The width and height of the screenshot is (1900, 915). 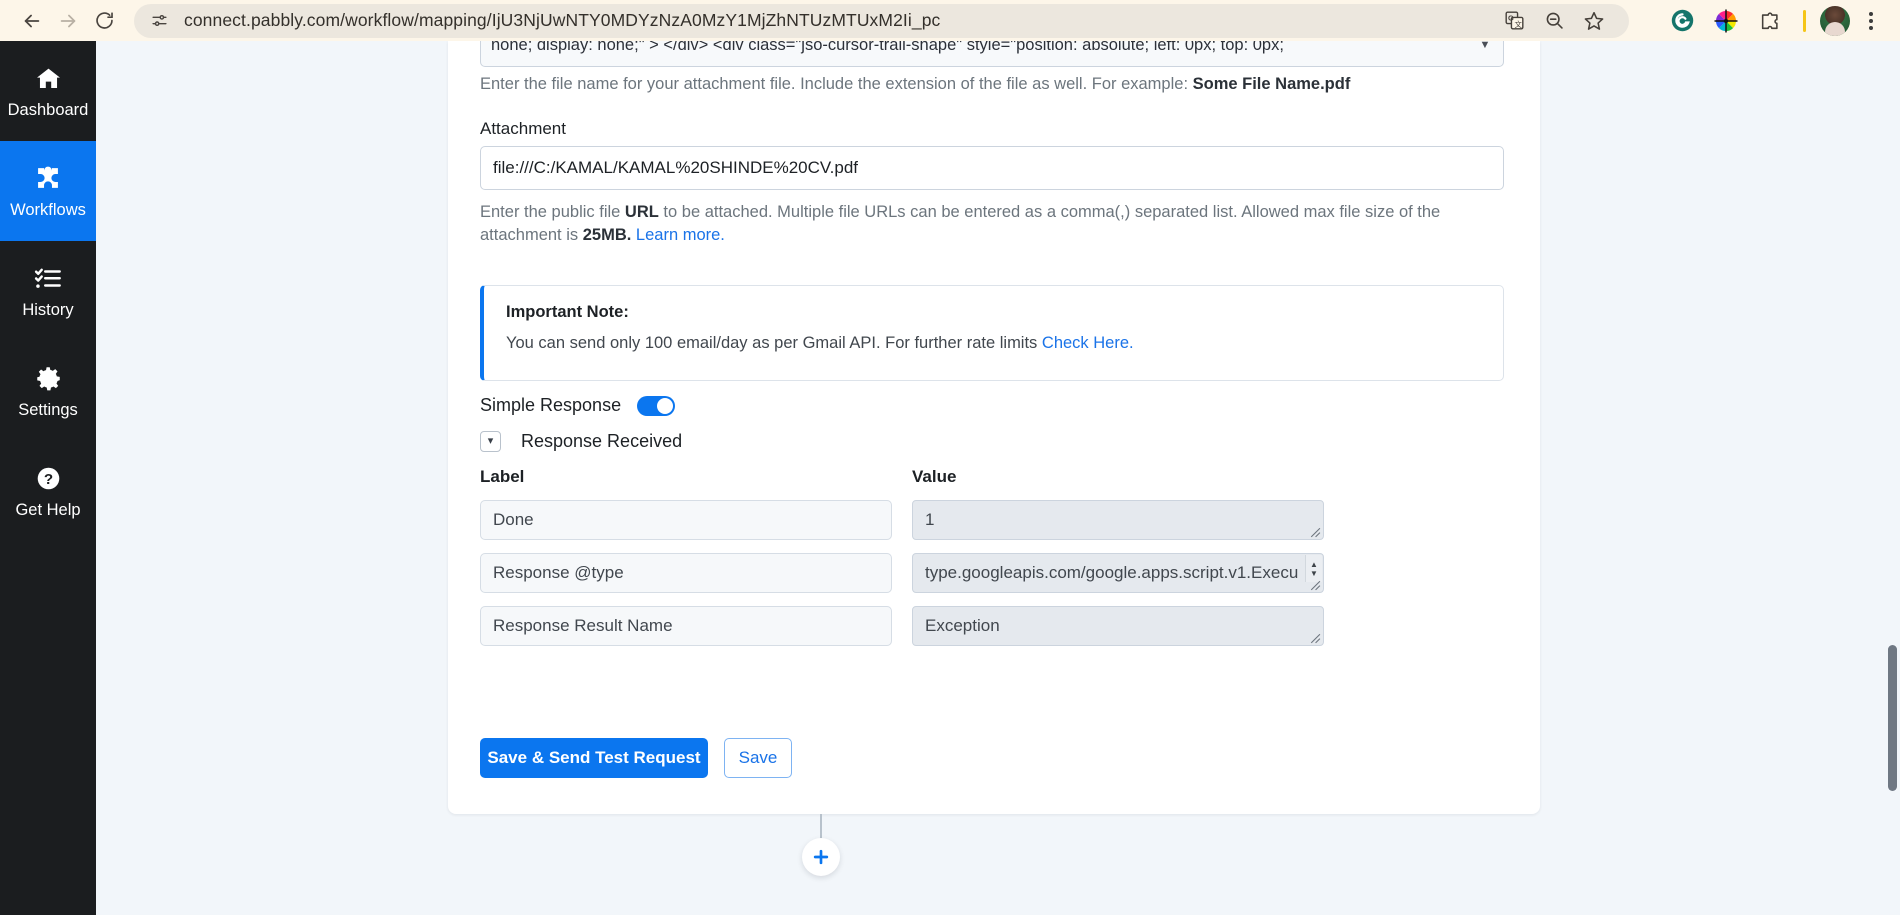 I want to click on sidebar-item-settings: Settings, so click(x=48, y=391).